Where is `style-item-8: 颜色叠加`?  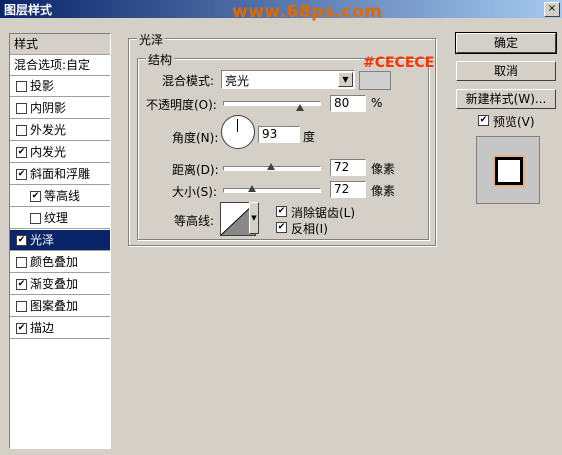
style-item-8: 颜色叠加 is located at coordinates (60, 262).